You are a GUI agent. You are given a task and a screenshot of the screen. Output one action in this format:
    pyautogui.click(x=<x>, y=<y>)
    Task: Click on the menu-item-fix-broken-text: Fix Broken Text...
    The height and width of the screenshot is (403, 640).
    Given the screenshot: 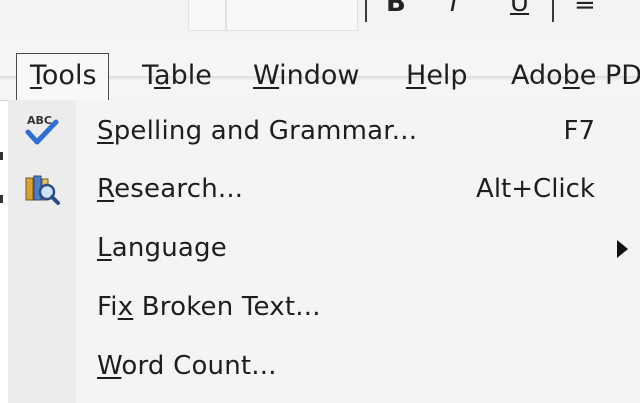 What is the action you would take?
    pyautogui.click(x=324, y=307)
    